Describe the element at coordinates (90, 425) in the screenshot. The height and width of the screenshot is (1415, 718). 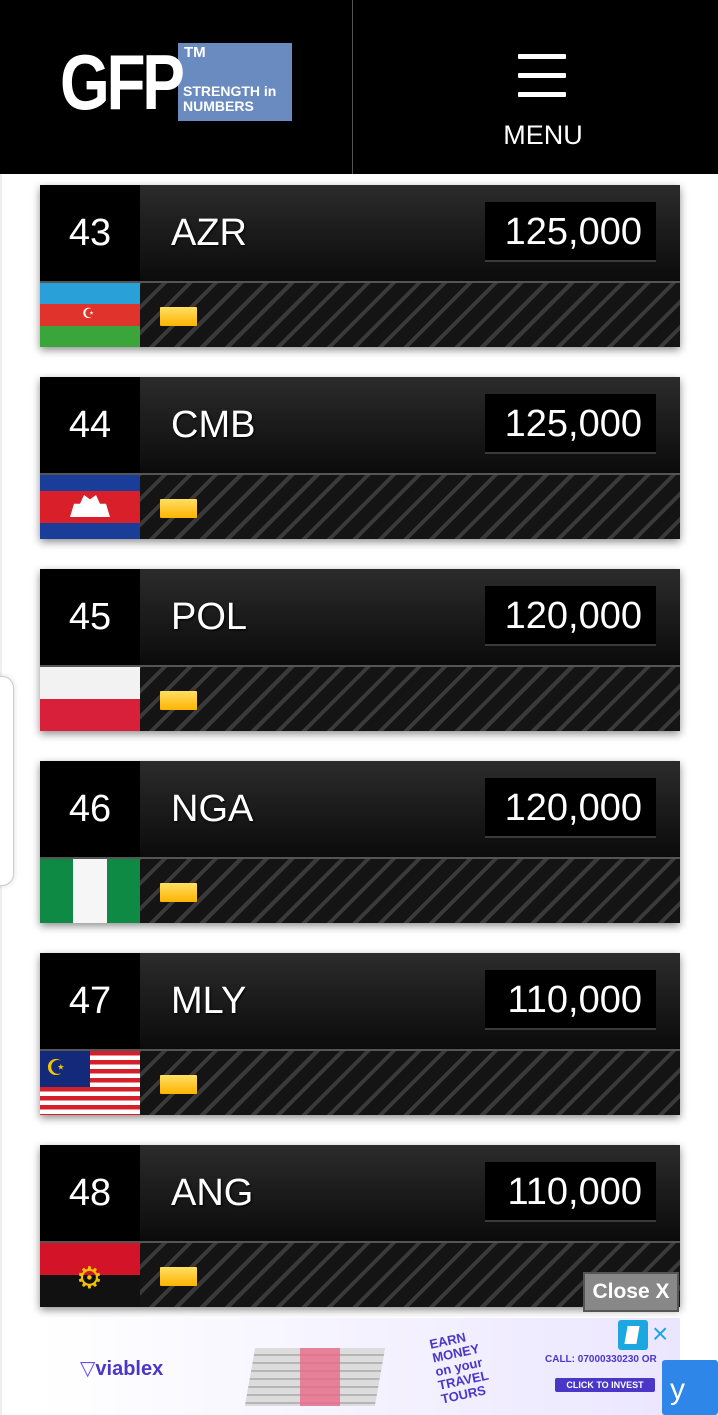
I see `rank-number: 44` at that location.